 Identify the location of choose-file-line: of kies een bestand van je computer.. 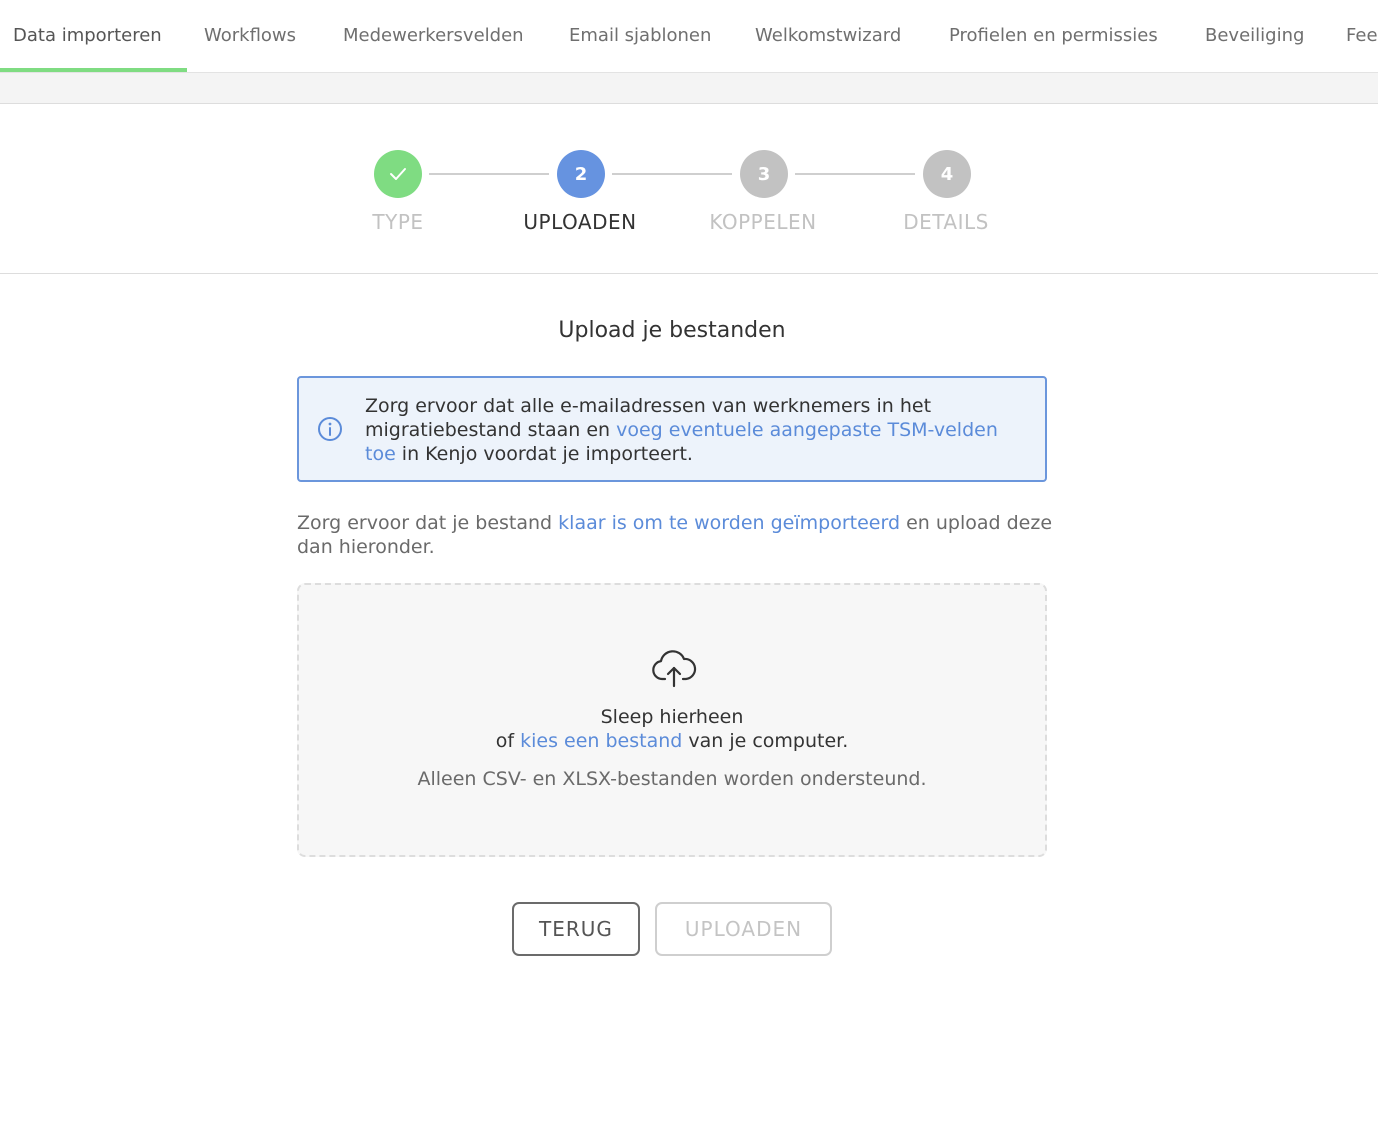
(672, 741).